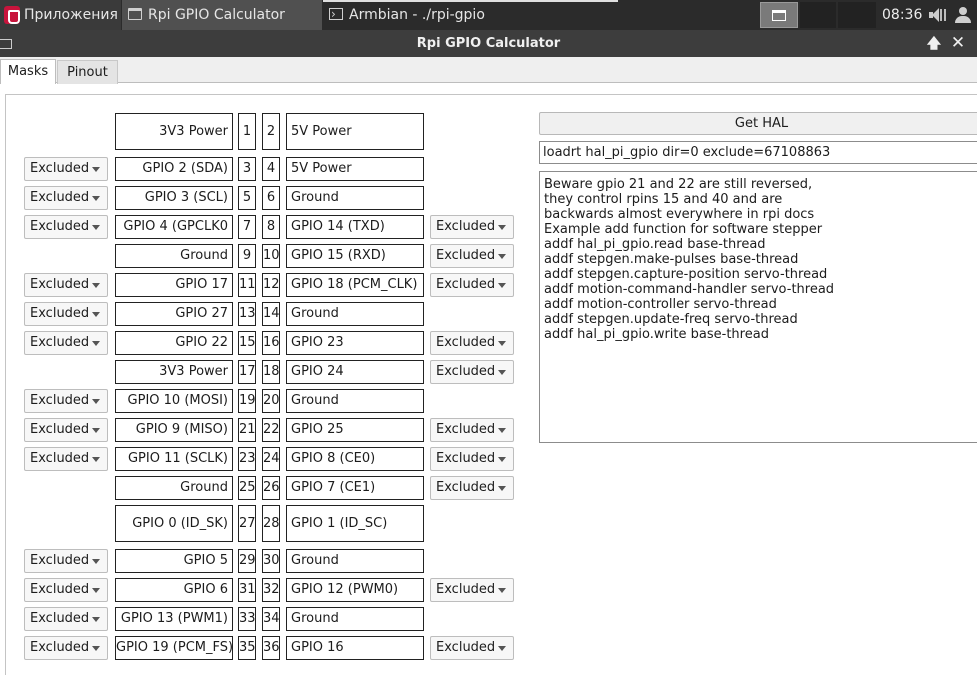 The width and height of the screenshot is (977, 675). I want to click on notes-line: addf motion-command-handler servo-thread, so click(689, 289).